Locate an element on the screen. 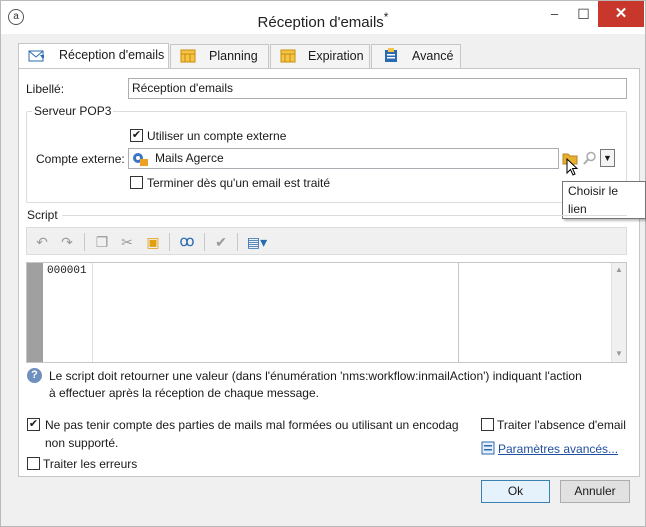 This screenshot has width=646, height=527. editor-scrollbar: ▲ ▼ is located at coordinates (618, 312).